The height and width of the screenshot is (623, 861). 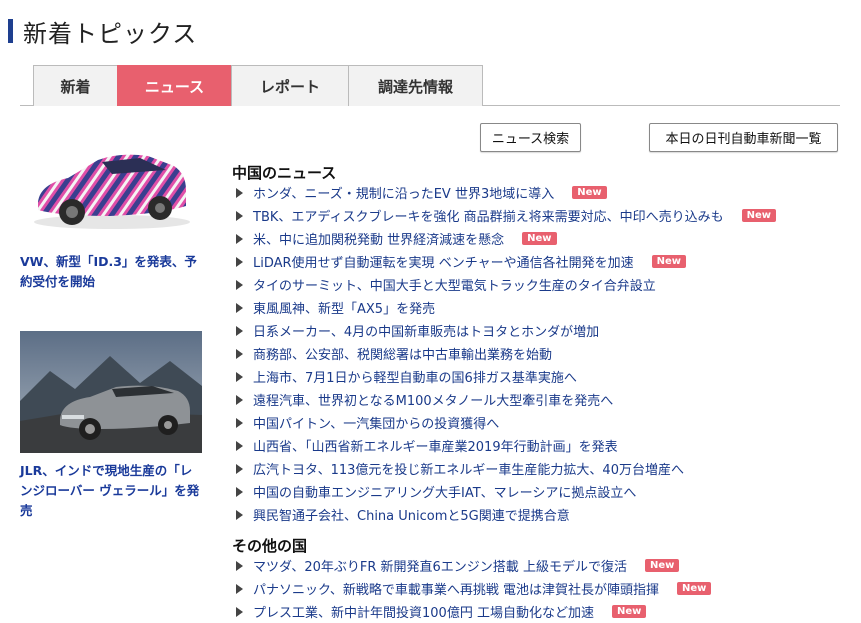 What do you see at coordinates (415, 85) in the screenshot?
I see `tab-supplier-info: 調達先情報` at bounding box center [415, 85].